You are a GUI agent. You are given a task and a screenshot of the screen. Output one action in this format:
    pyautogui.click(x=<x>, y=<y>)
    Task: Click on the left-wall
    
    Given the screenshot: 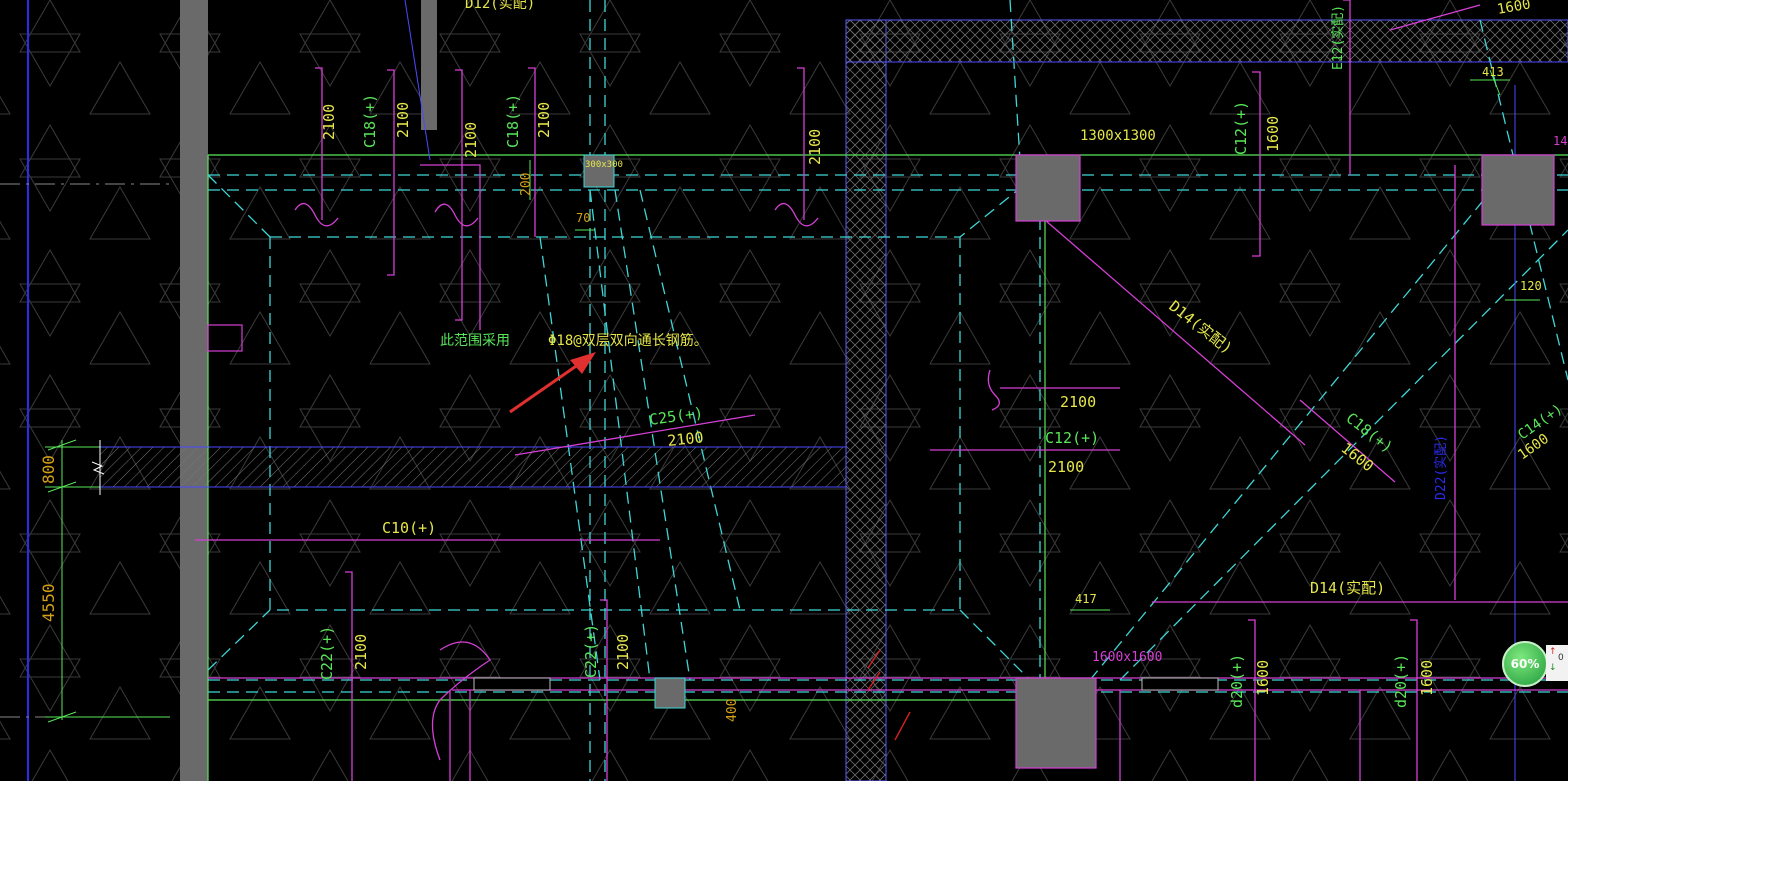 What is the action you would take?
    pyautogui.click(x=194, y=390)
    